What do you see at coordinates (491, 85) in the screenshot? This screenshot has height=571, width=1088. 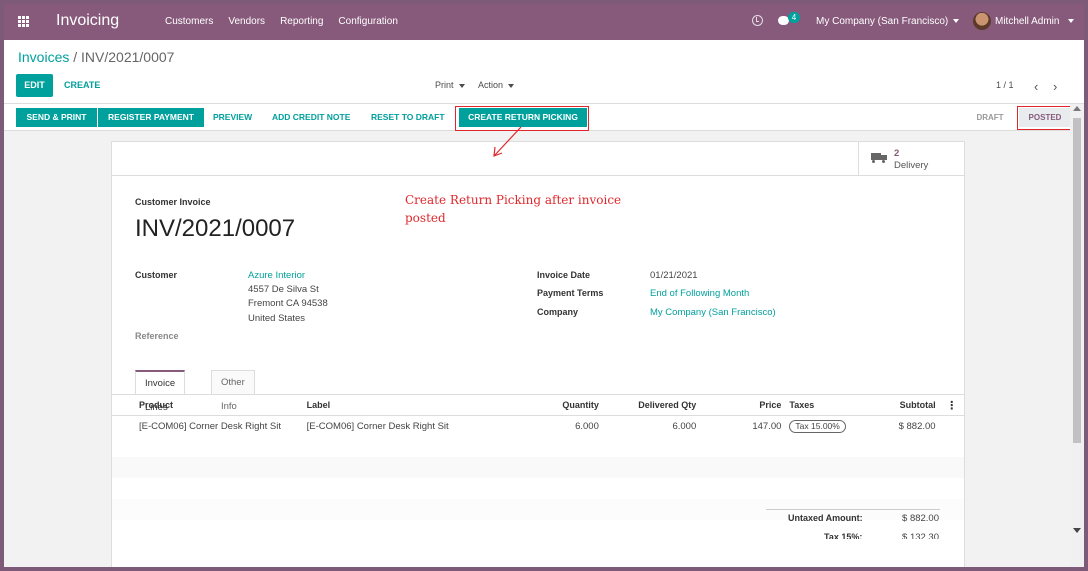 I see `action-label: Action` at bounding box center [491, 85].